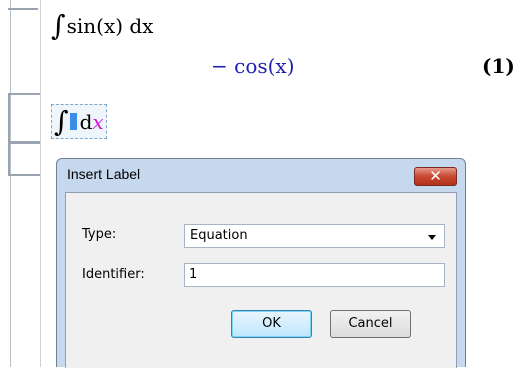 Image resolution: width=520 pixels, height=368 pixels. What do you see at coordinates (261, 174) in the screenshot?
I see `dialog-titlebar: Insert Label ✕` at bounding box center [261, 174].